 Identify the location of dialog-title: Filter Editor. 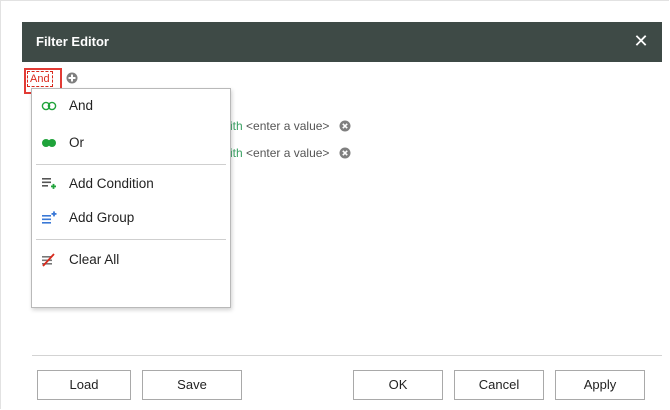
(72, 41).